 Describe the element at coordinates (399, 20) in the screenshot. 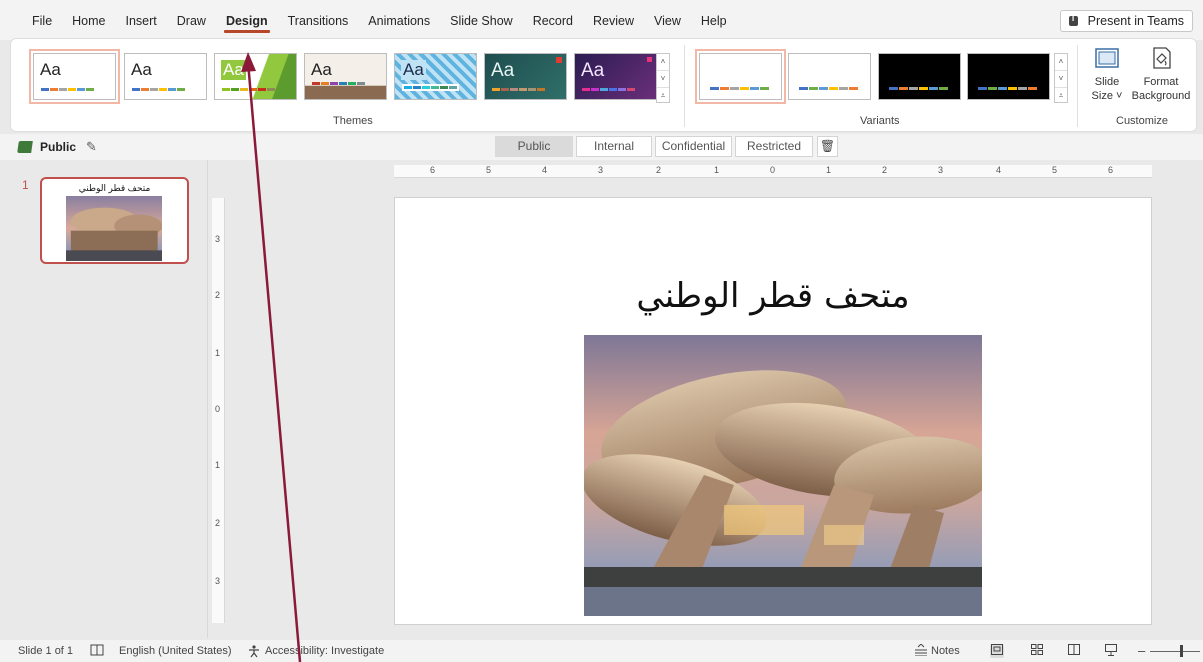

I see `menu-animations: Animations` at that location.